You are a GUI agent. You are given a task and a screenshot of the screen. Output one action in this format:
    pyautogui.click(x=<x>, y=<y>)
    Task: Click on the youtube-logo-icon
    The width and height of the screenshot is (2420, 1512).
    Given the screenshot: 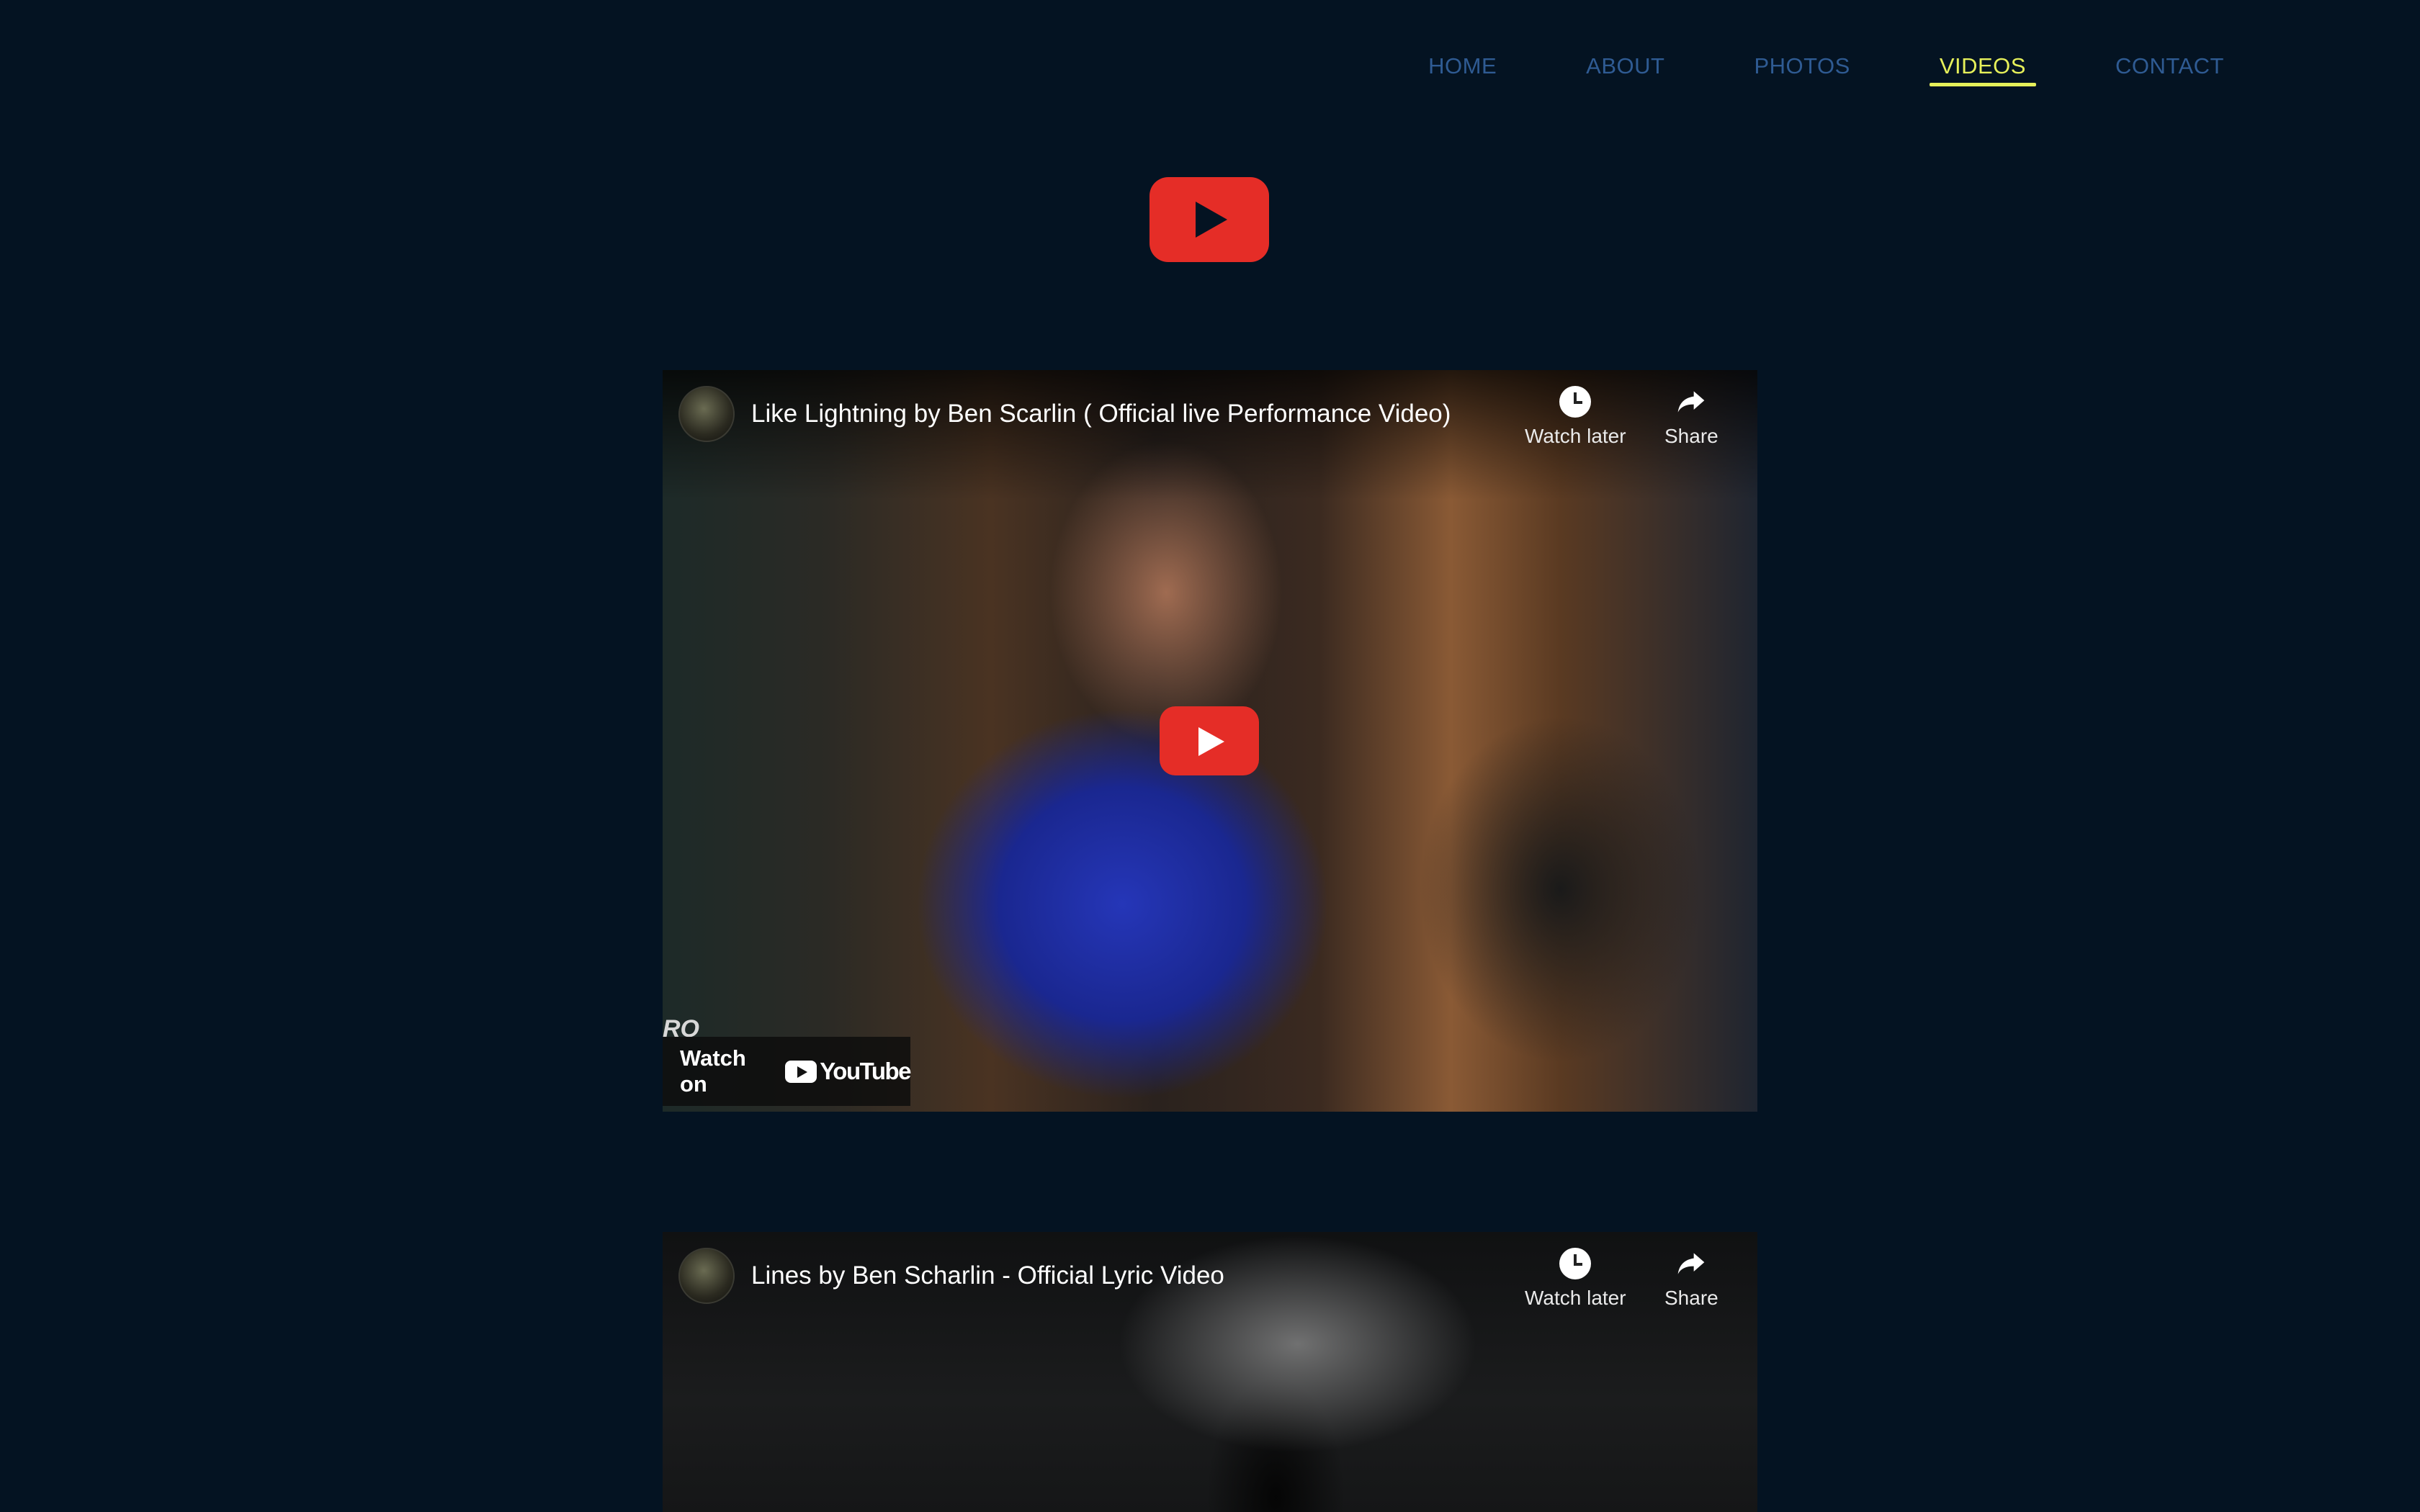 What is the action you would take?
    pyautogui.click(x=1209, y=219)
    